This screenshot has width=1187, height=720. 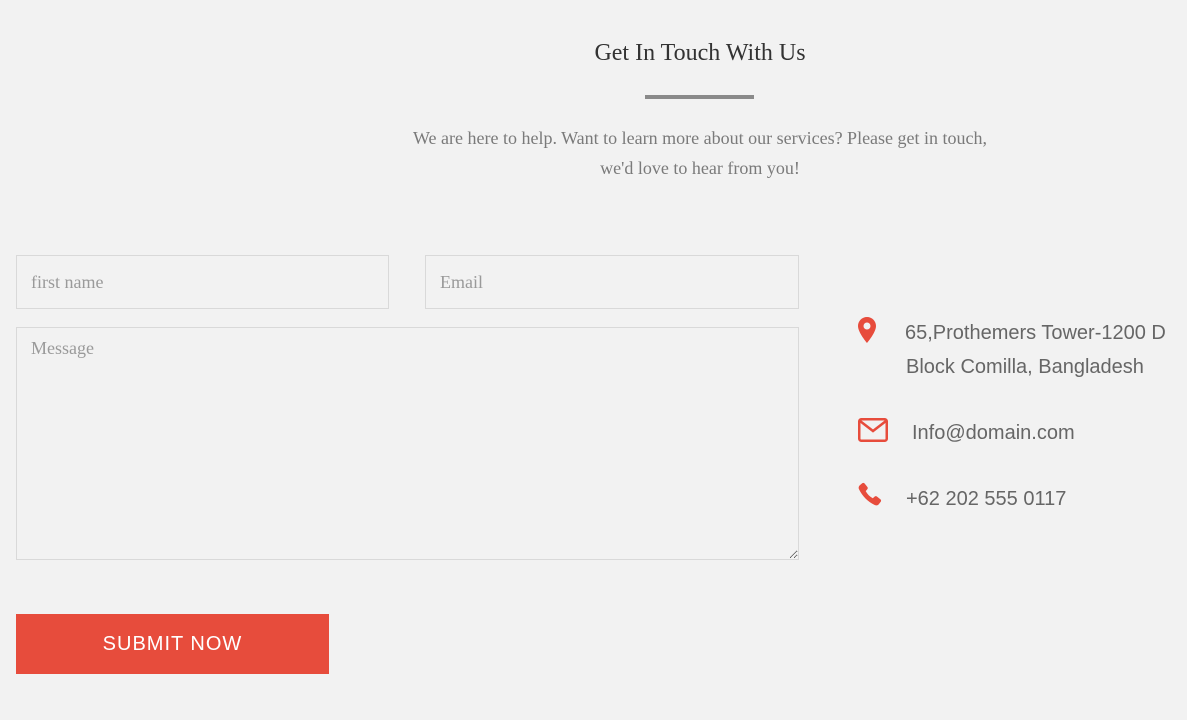 I want to click on address-line-1: 65,Prothemers Tower-1200 D, so click(x=1035, y=333).